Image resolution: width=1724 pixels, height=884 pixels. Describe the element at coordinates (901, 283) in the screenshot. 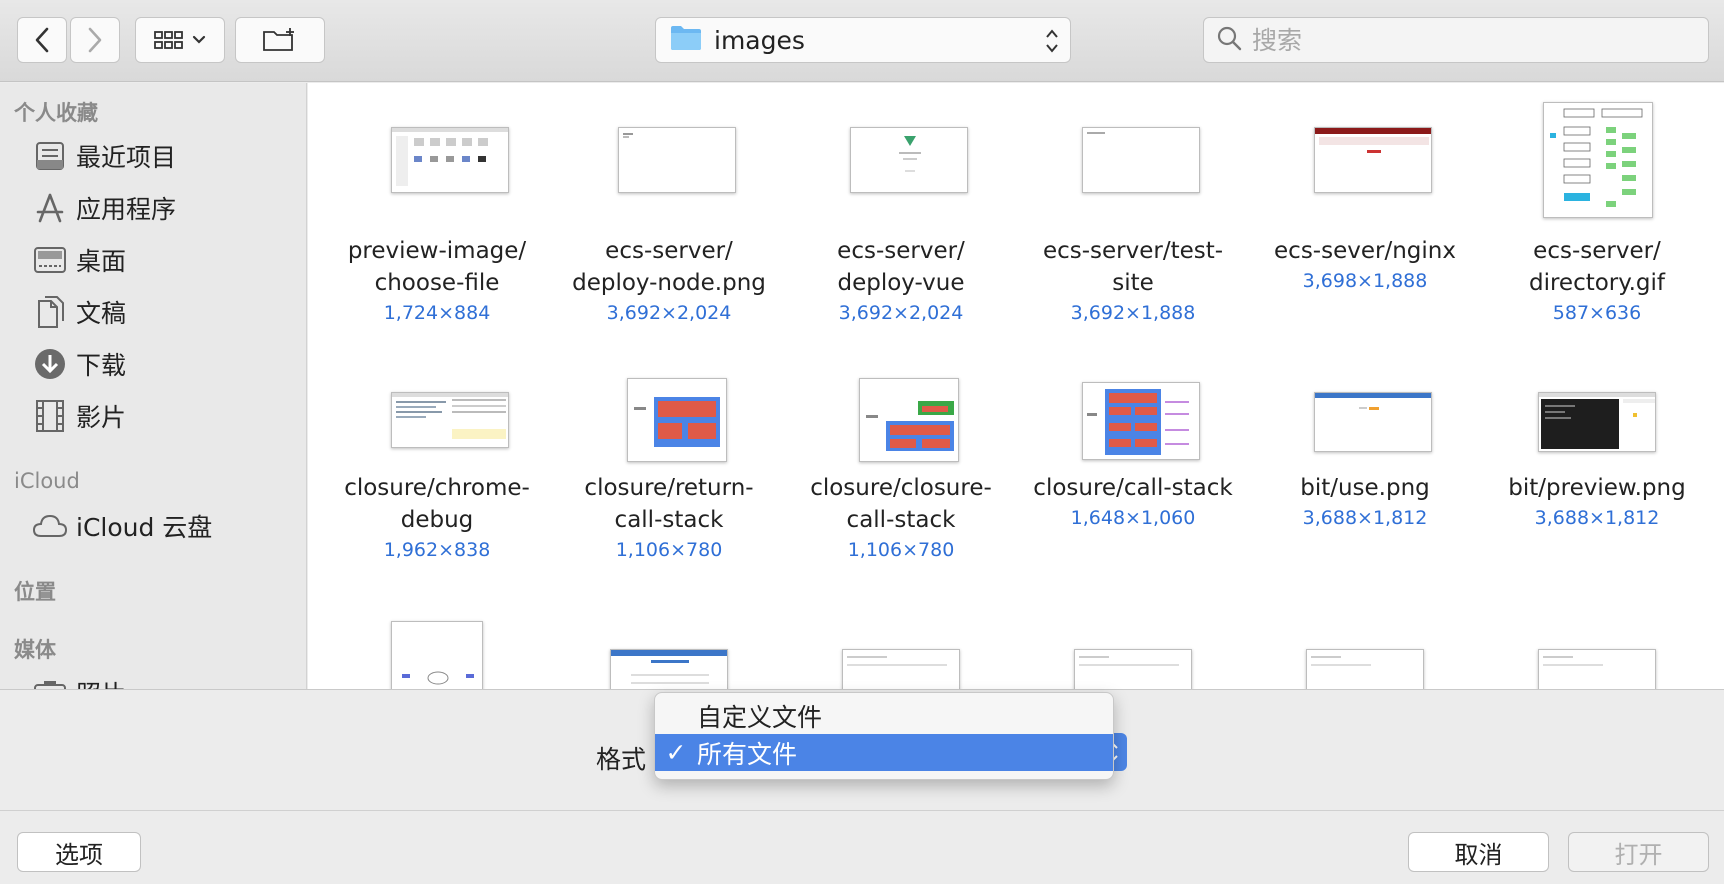

I see `file-name: deploy-vue` at that location.